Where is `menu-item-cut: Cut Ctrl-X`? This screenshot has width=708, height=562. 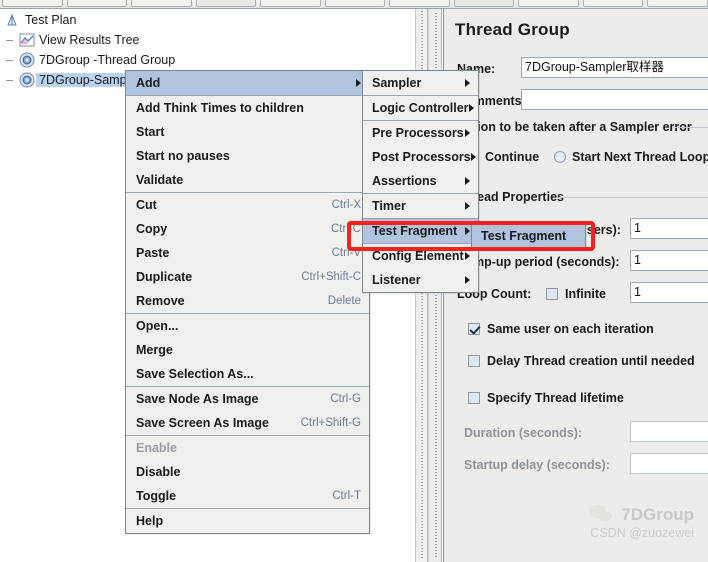
menu-item-cut: Cut Ctrl-X is located at coordinates (247, 205).